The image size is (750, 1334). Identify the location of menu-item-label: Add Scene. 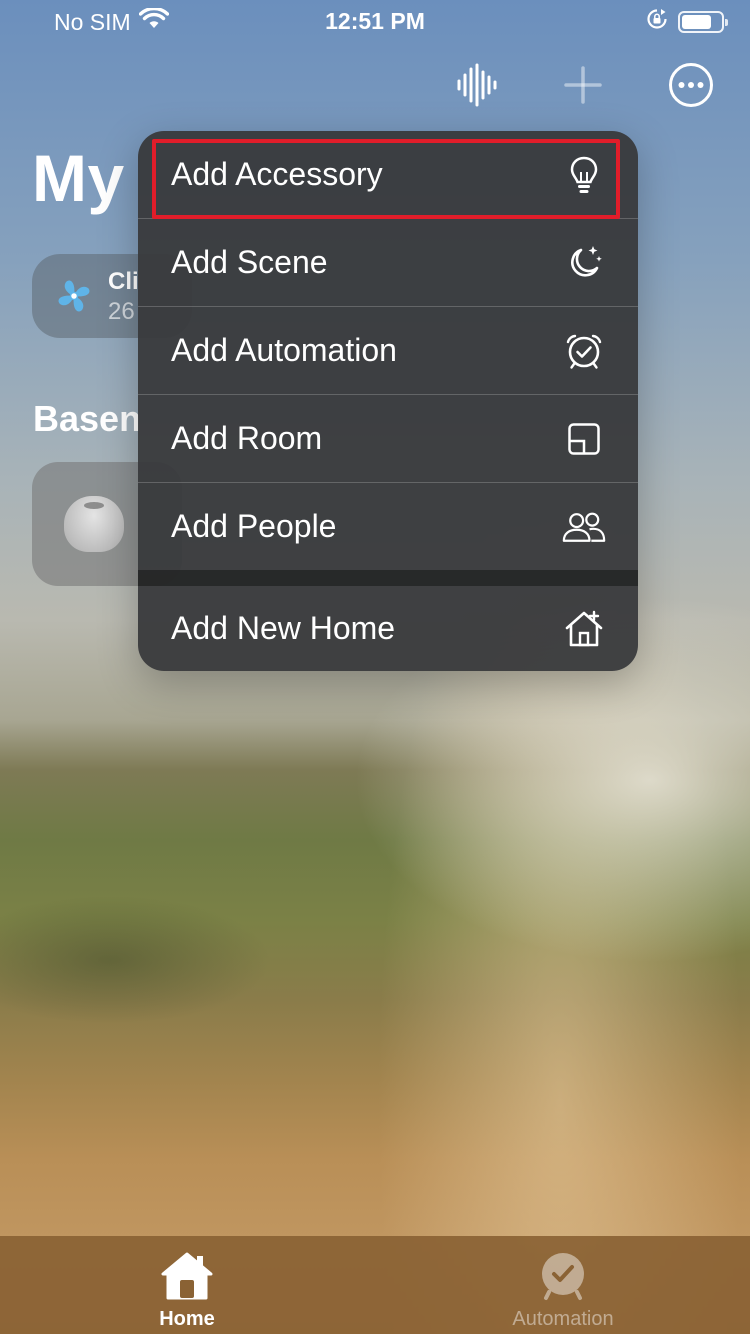
(249, 262).